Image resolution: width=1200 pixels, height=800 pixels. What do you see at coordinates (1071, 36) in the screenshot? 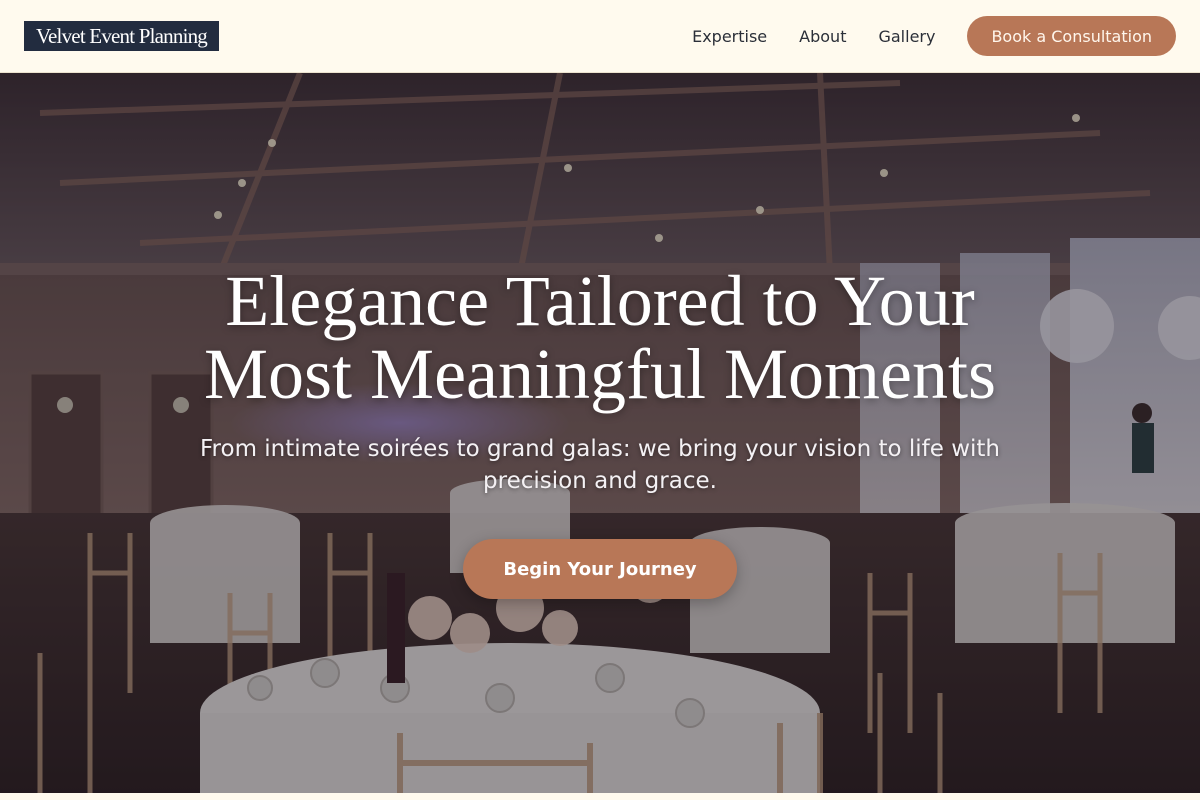
I see `book-consultation-button: Book a Consultation` at bounding box center [1071, 36].